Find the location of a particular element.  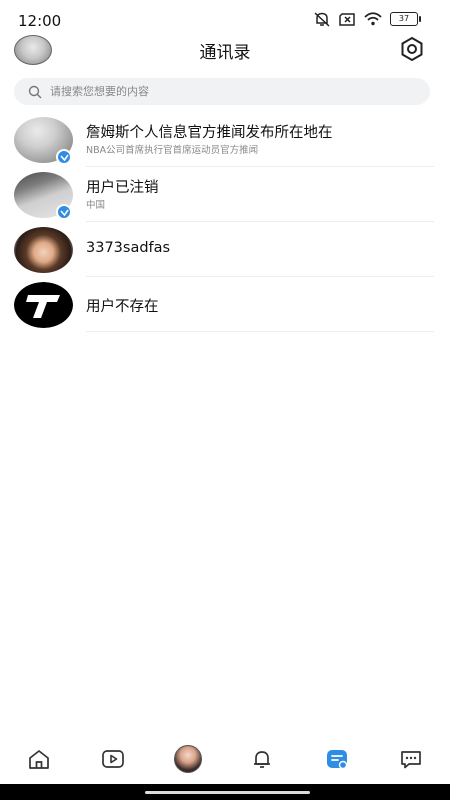

status-icons: 37 is located at coordinates (367, 19).